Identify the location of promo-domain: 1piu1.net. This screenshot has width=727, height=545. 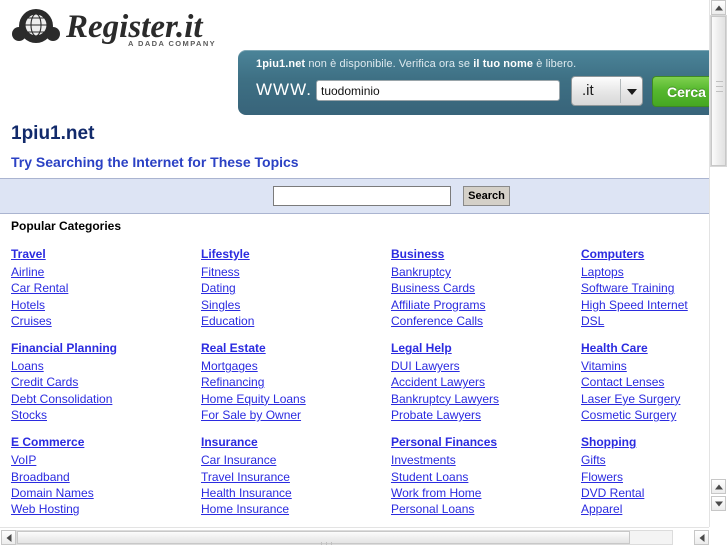
(281, 64).